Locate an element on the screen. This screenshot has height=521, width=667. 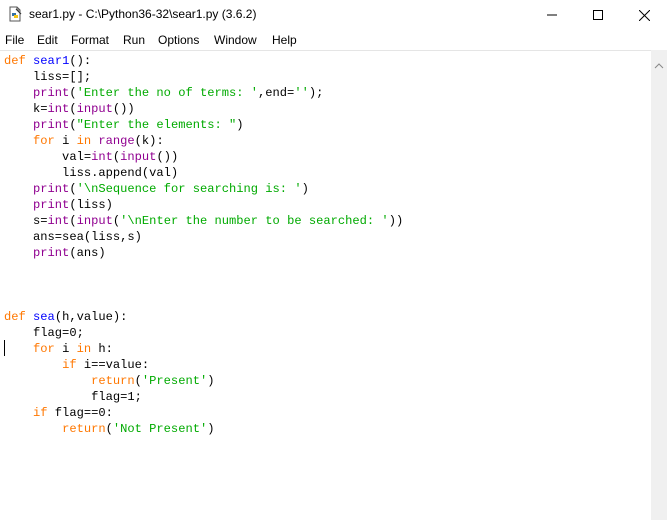
code-line: liss.append(val) is located at coordinates (203, 173).